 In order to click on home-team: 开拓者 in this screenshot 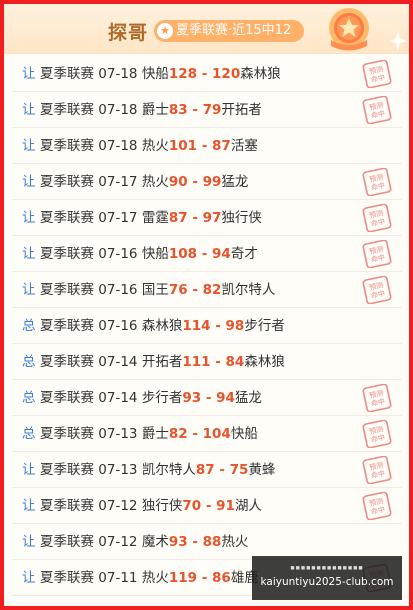, I will do `click(162, 362)`.